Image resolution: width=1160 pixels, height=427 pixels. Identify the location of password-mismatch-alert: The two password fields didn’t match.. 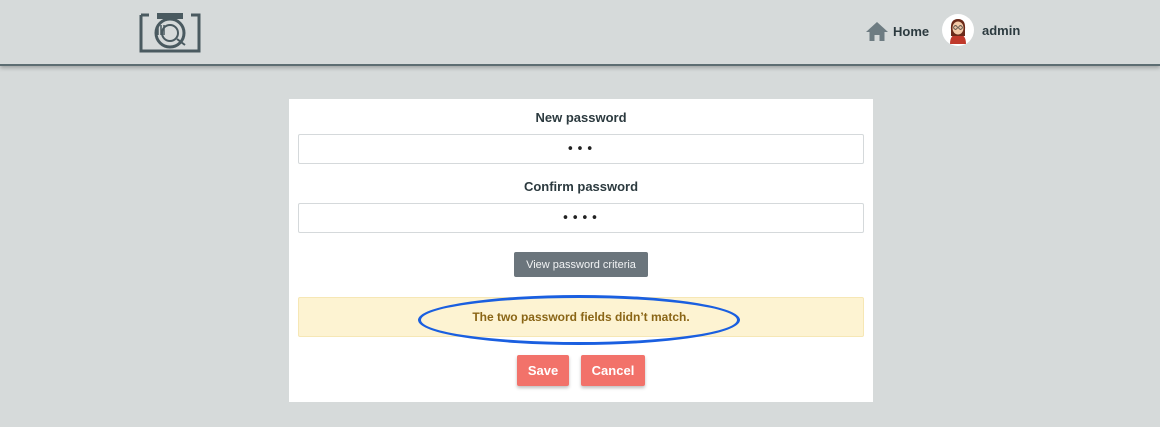
(581, 317).